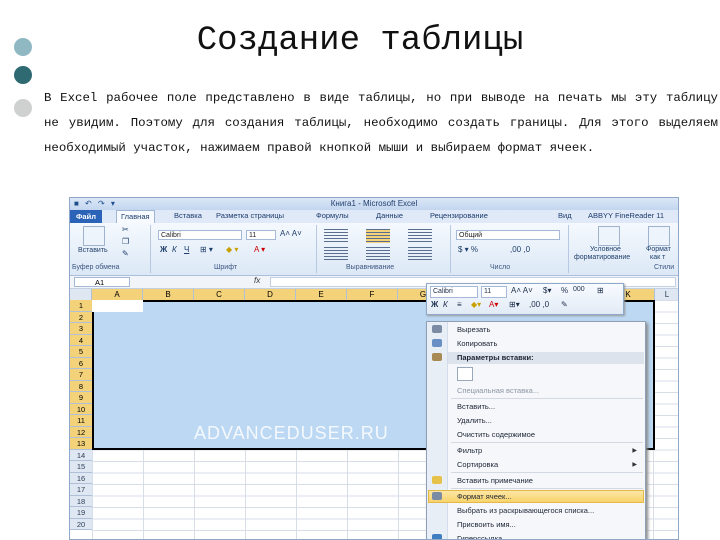  Describe the element at coordinates (93, 250) in the screenshot. I see `paste-button-label: Вставить` at that location.